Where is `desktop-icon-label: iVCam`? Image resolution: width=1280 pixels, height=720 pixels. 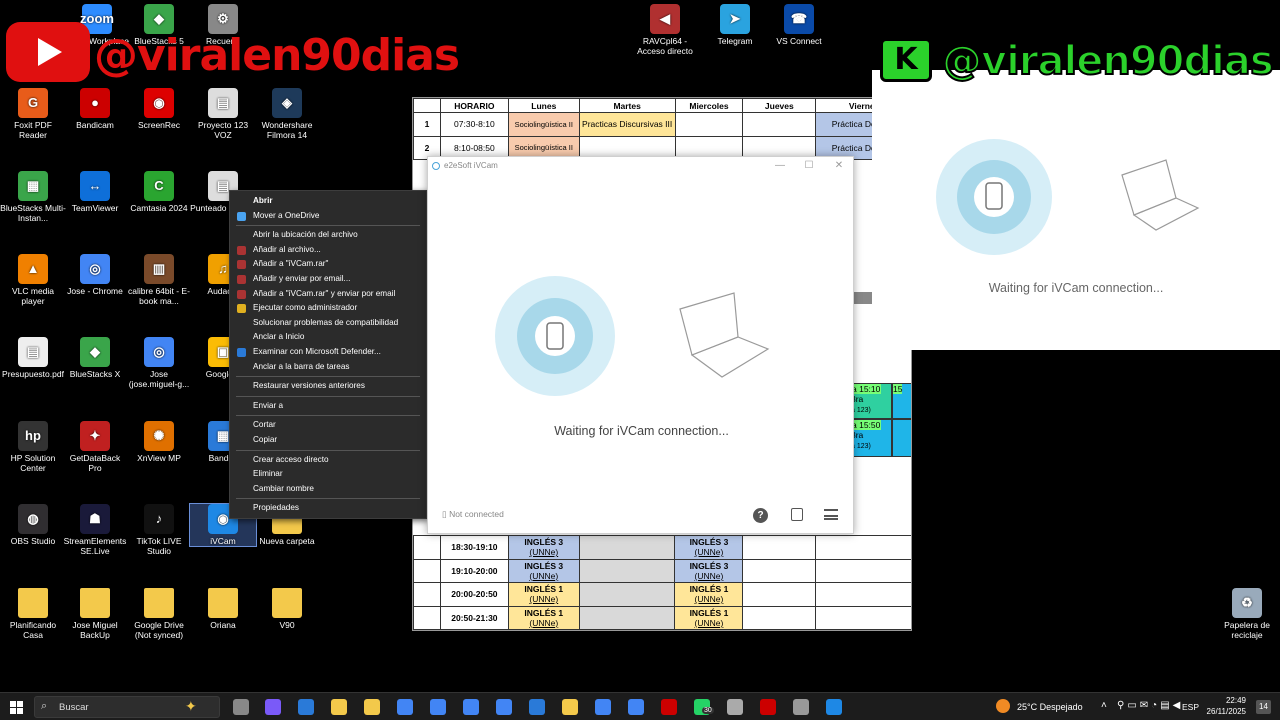
desktop-icon-label: iVCam is located at coordinates (223, 541).